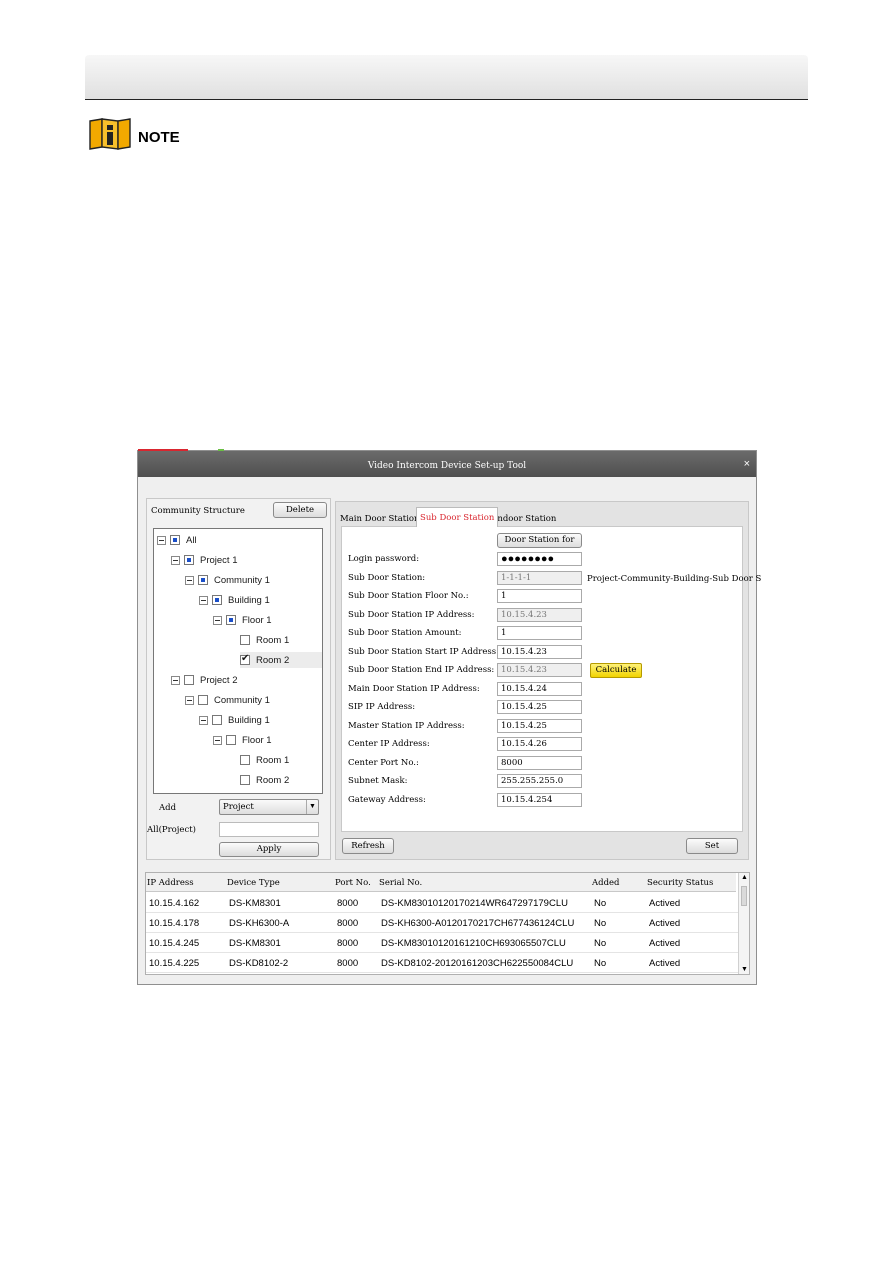  Describe the element at coordinates (712, 846) in the screenshot. I see `set-button: Set` at that location.